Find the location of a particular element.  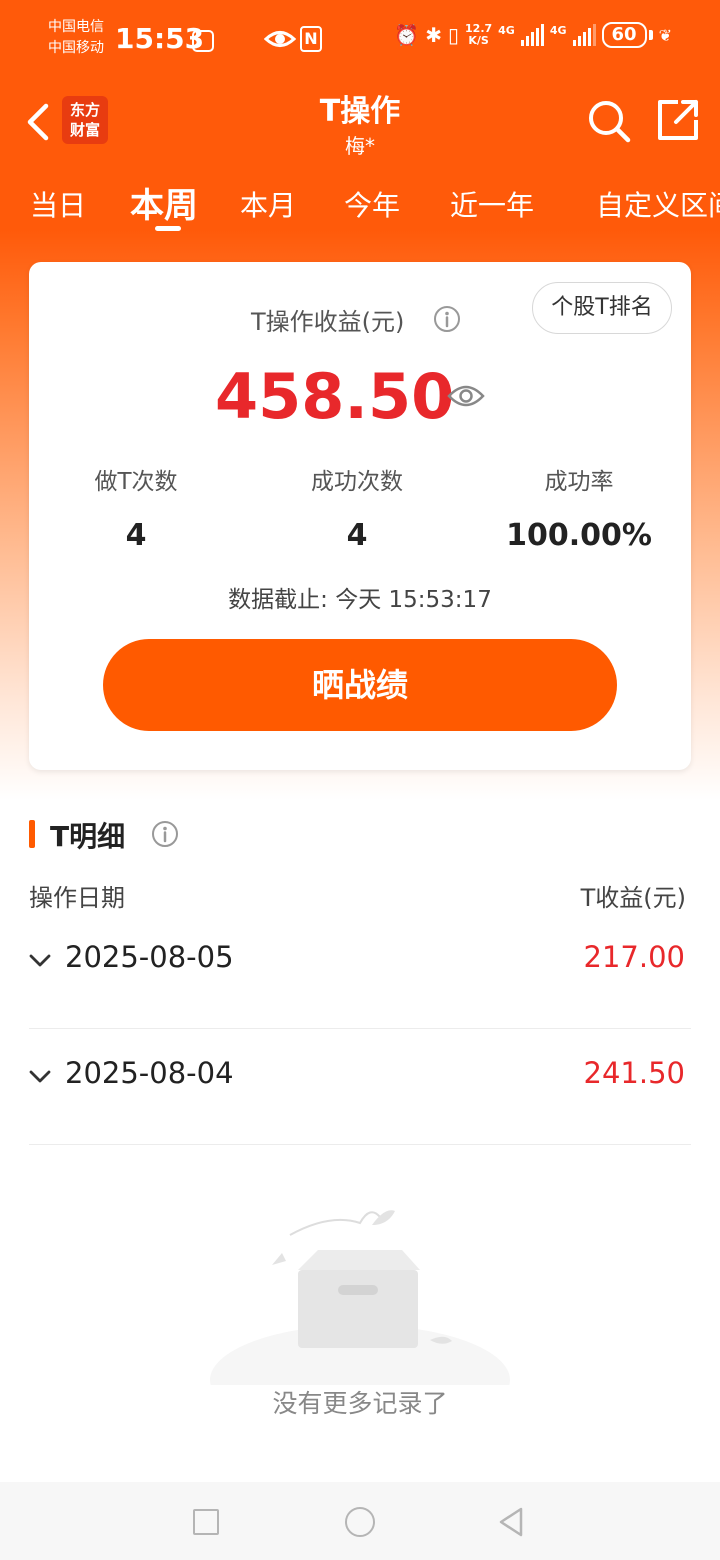

network-type-1: 4G is located at coordinates (506, 30).